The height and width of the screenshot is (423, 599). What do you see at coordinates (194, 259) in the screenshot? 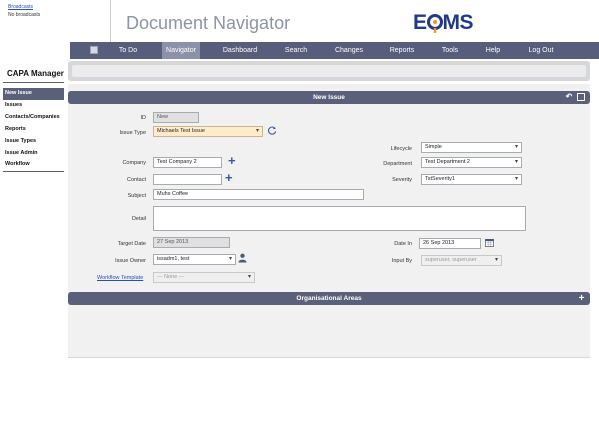
I see `issue-owner-select: issadm1, test` at bounding box center [194, 259].